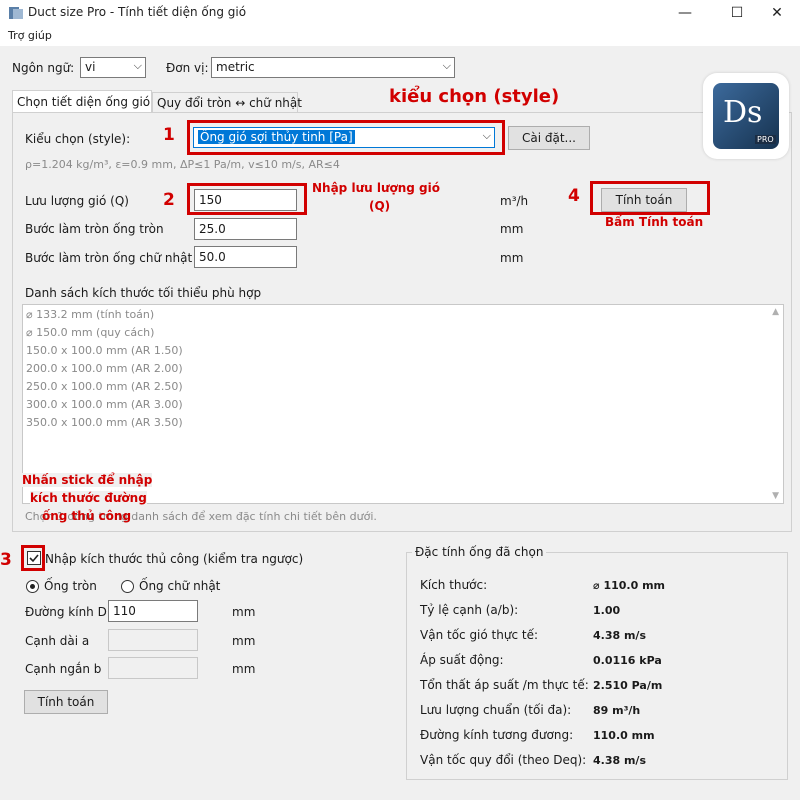 The height and width of the screenshot is (800, 800). I want to click on radio-dot-icon, so click(32, 586).